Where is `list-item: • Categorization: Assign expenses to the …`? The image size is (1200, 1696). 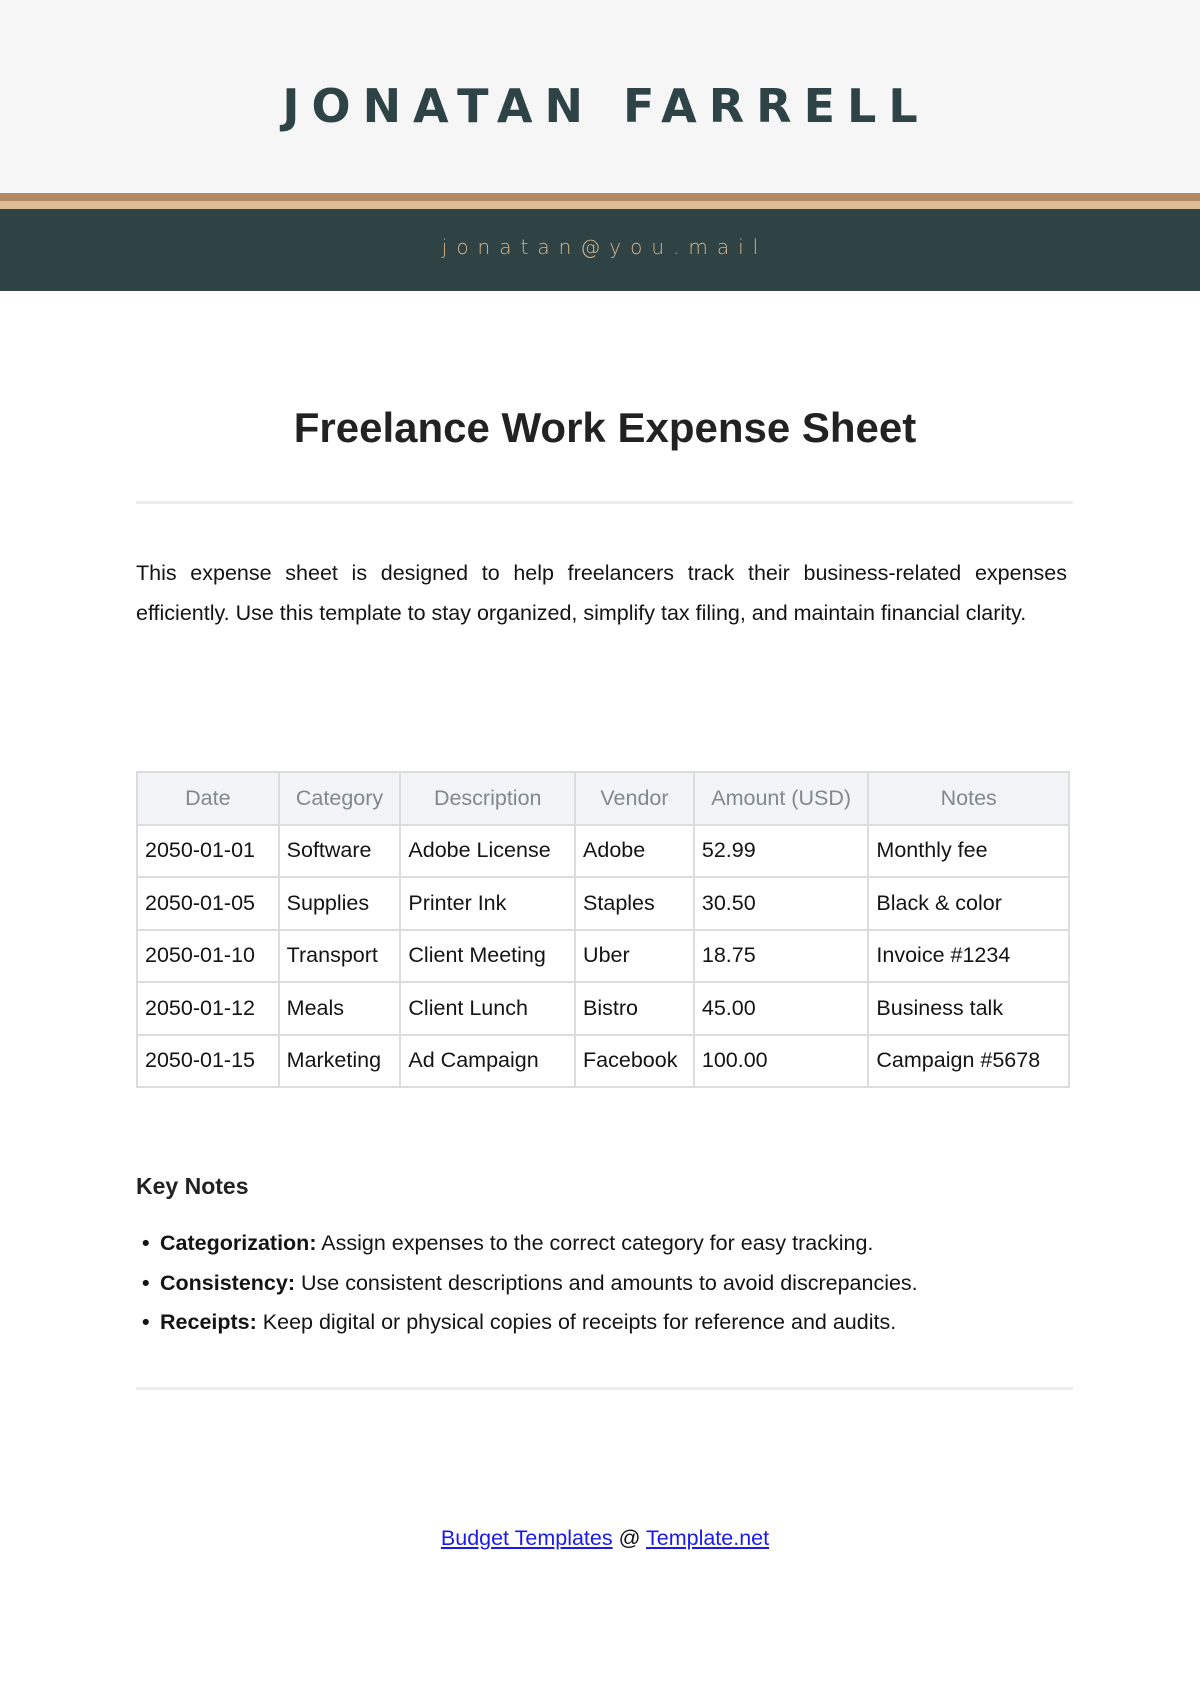
list-item: • Categorization: Assign expenses to the … is located at coordinates (530, 1244).